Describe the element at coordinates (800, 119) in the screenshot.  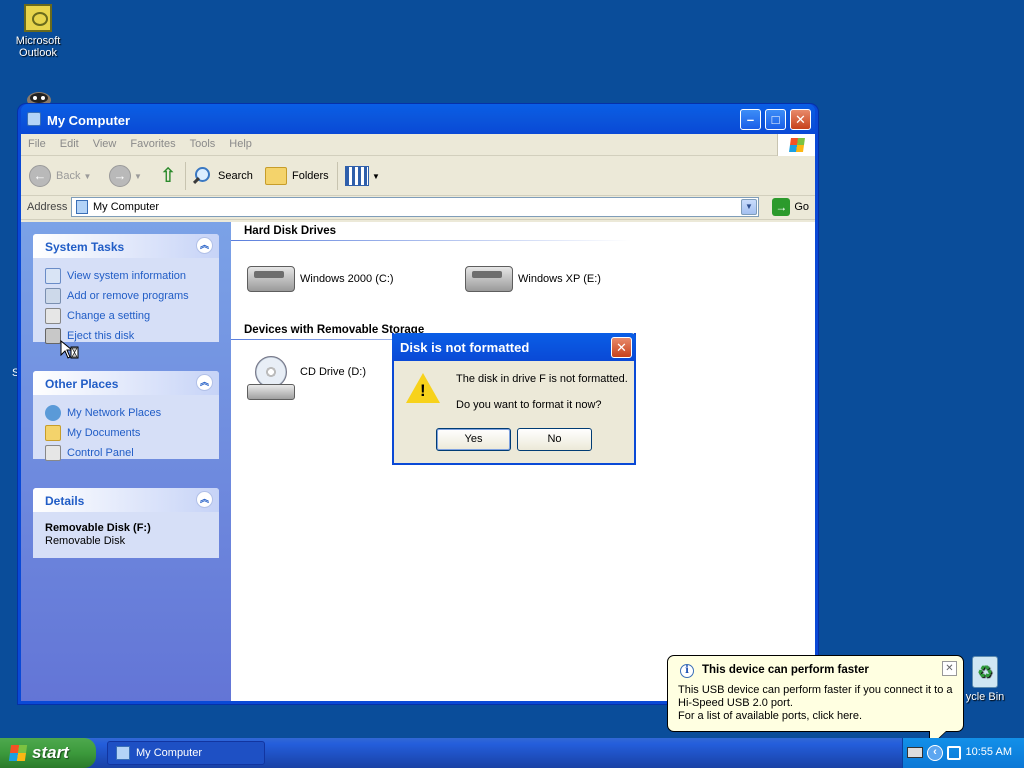
I see `close-button: ✕` at that location.